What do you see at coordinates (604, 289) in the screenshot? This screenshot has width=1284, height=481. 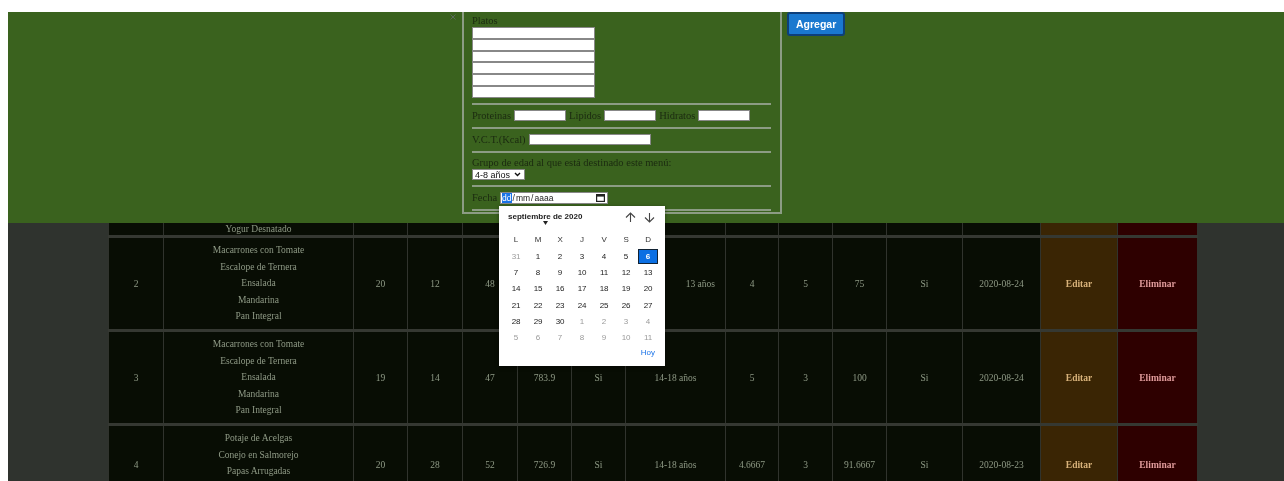 I see `calendar-day: 18` at bounding box center [604, 289].